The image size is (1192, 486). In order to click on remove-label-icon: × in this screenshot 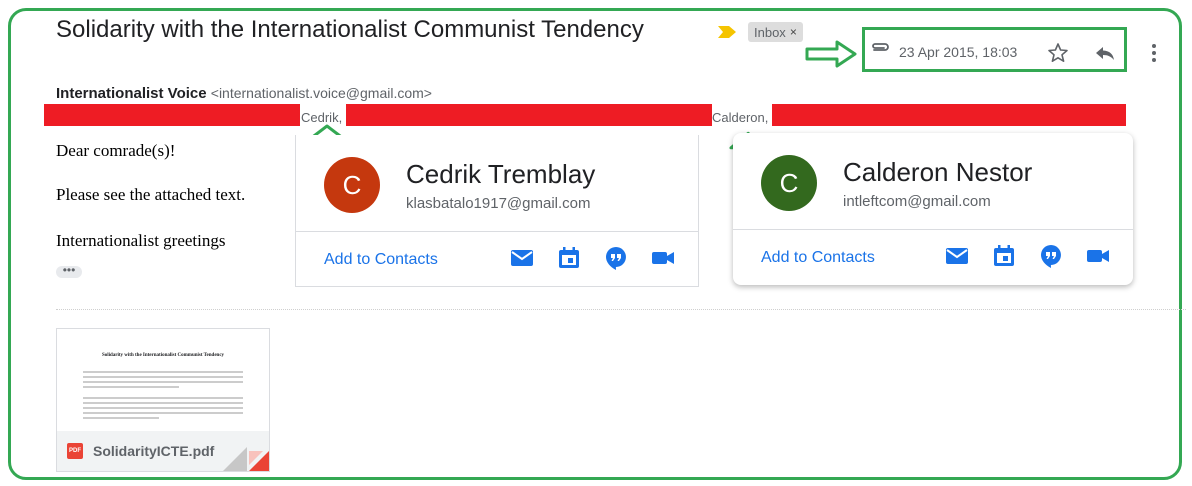, I will do `click(793, 32)`.